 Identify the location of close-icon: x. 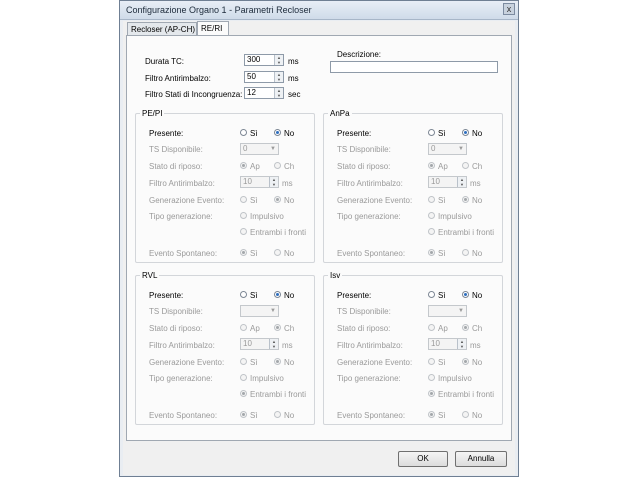
(509, 9).